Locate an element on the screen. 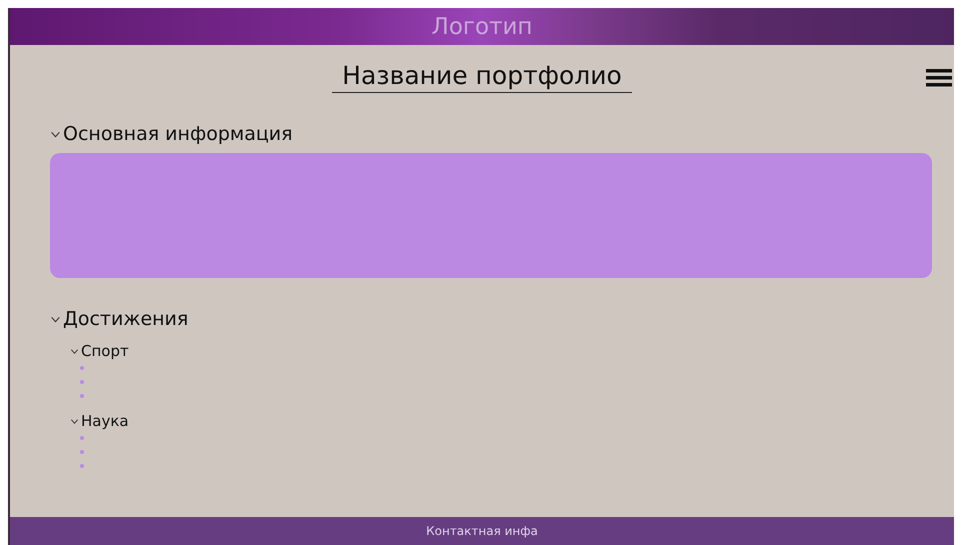 This screenshot has width=962, height=545. section-heading: Основная информация is located at coordinates (178, 134).